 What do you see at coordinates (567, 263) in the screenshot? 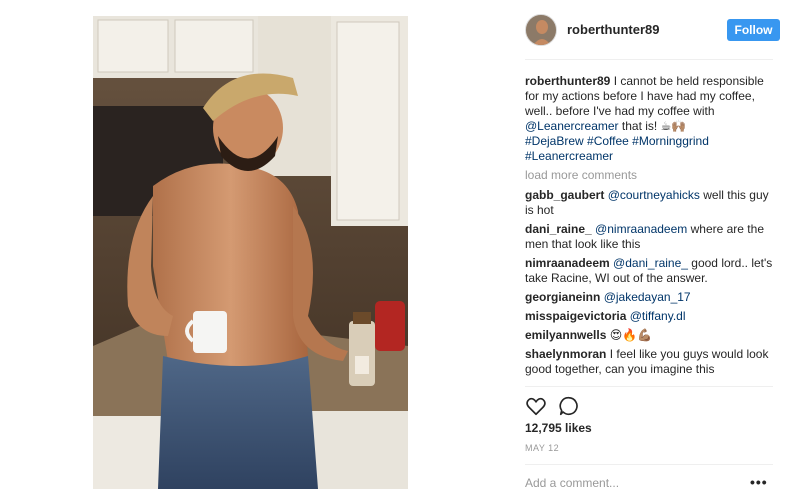
I see `comment-username: nimraanadeem` at bounding box center [567, 263].